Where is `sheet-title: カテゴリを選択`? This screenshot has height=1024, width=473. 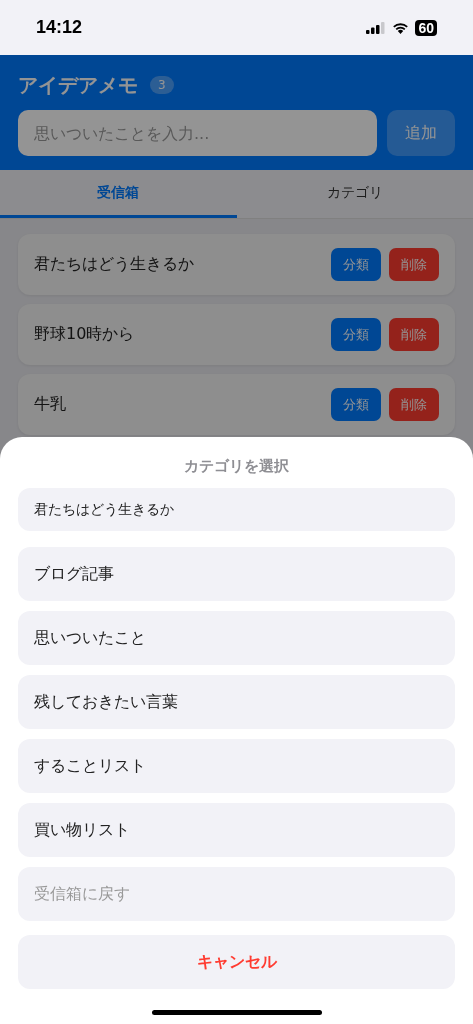
sheet-title: カテゴリを選択 is located at coordinates (236, 466).